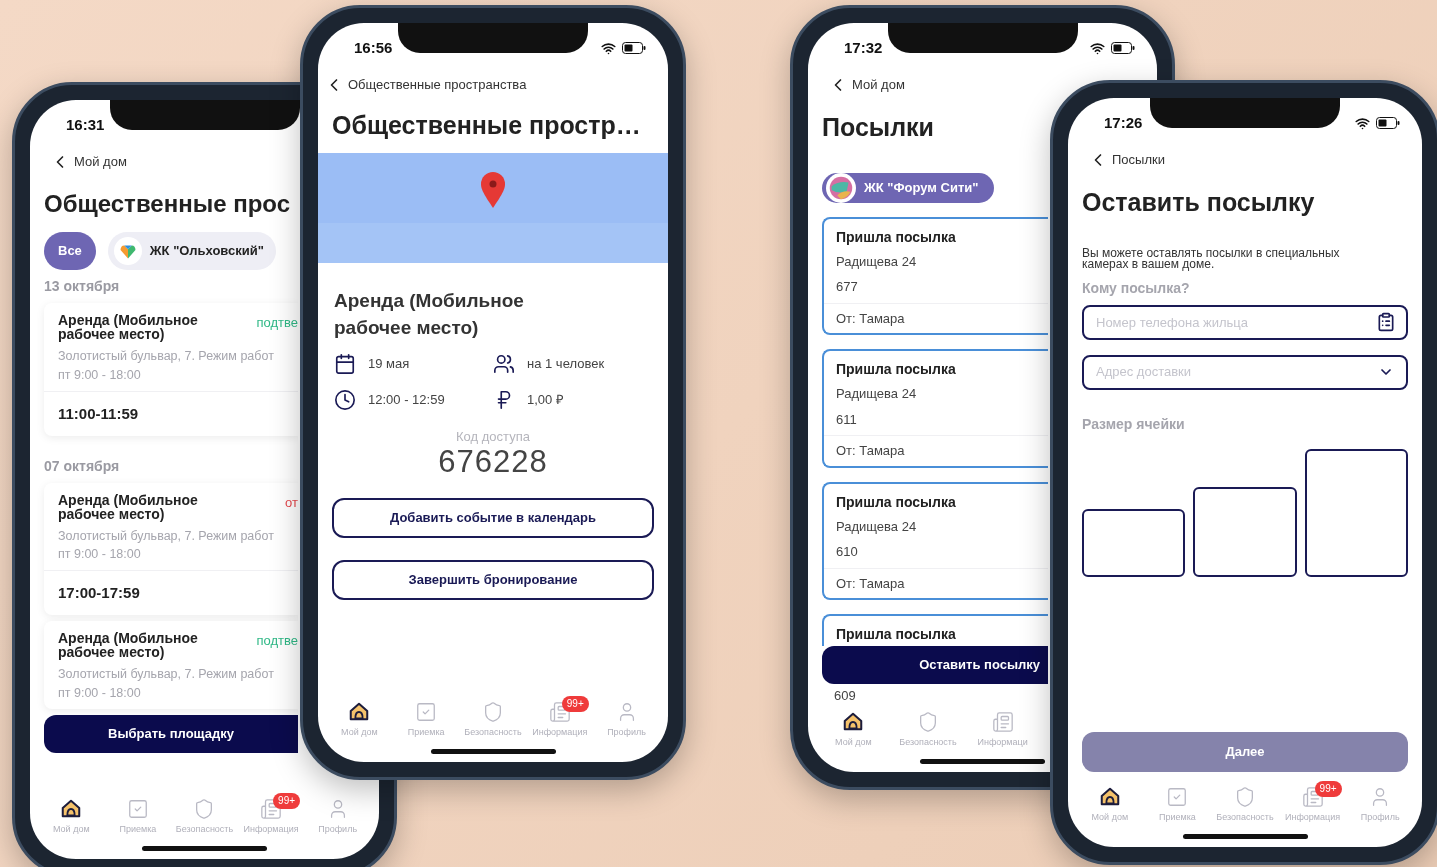 Image resolution: width=1437 pixels, height=867 pixels. Describe the element at coordinates (191, 251) in the screenshot. I see `filter-chip: ЖК "Ольховский"` at that location.